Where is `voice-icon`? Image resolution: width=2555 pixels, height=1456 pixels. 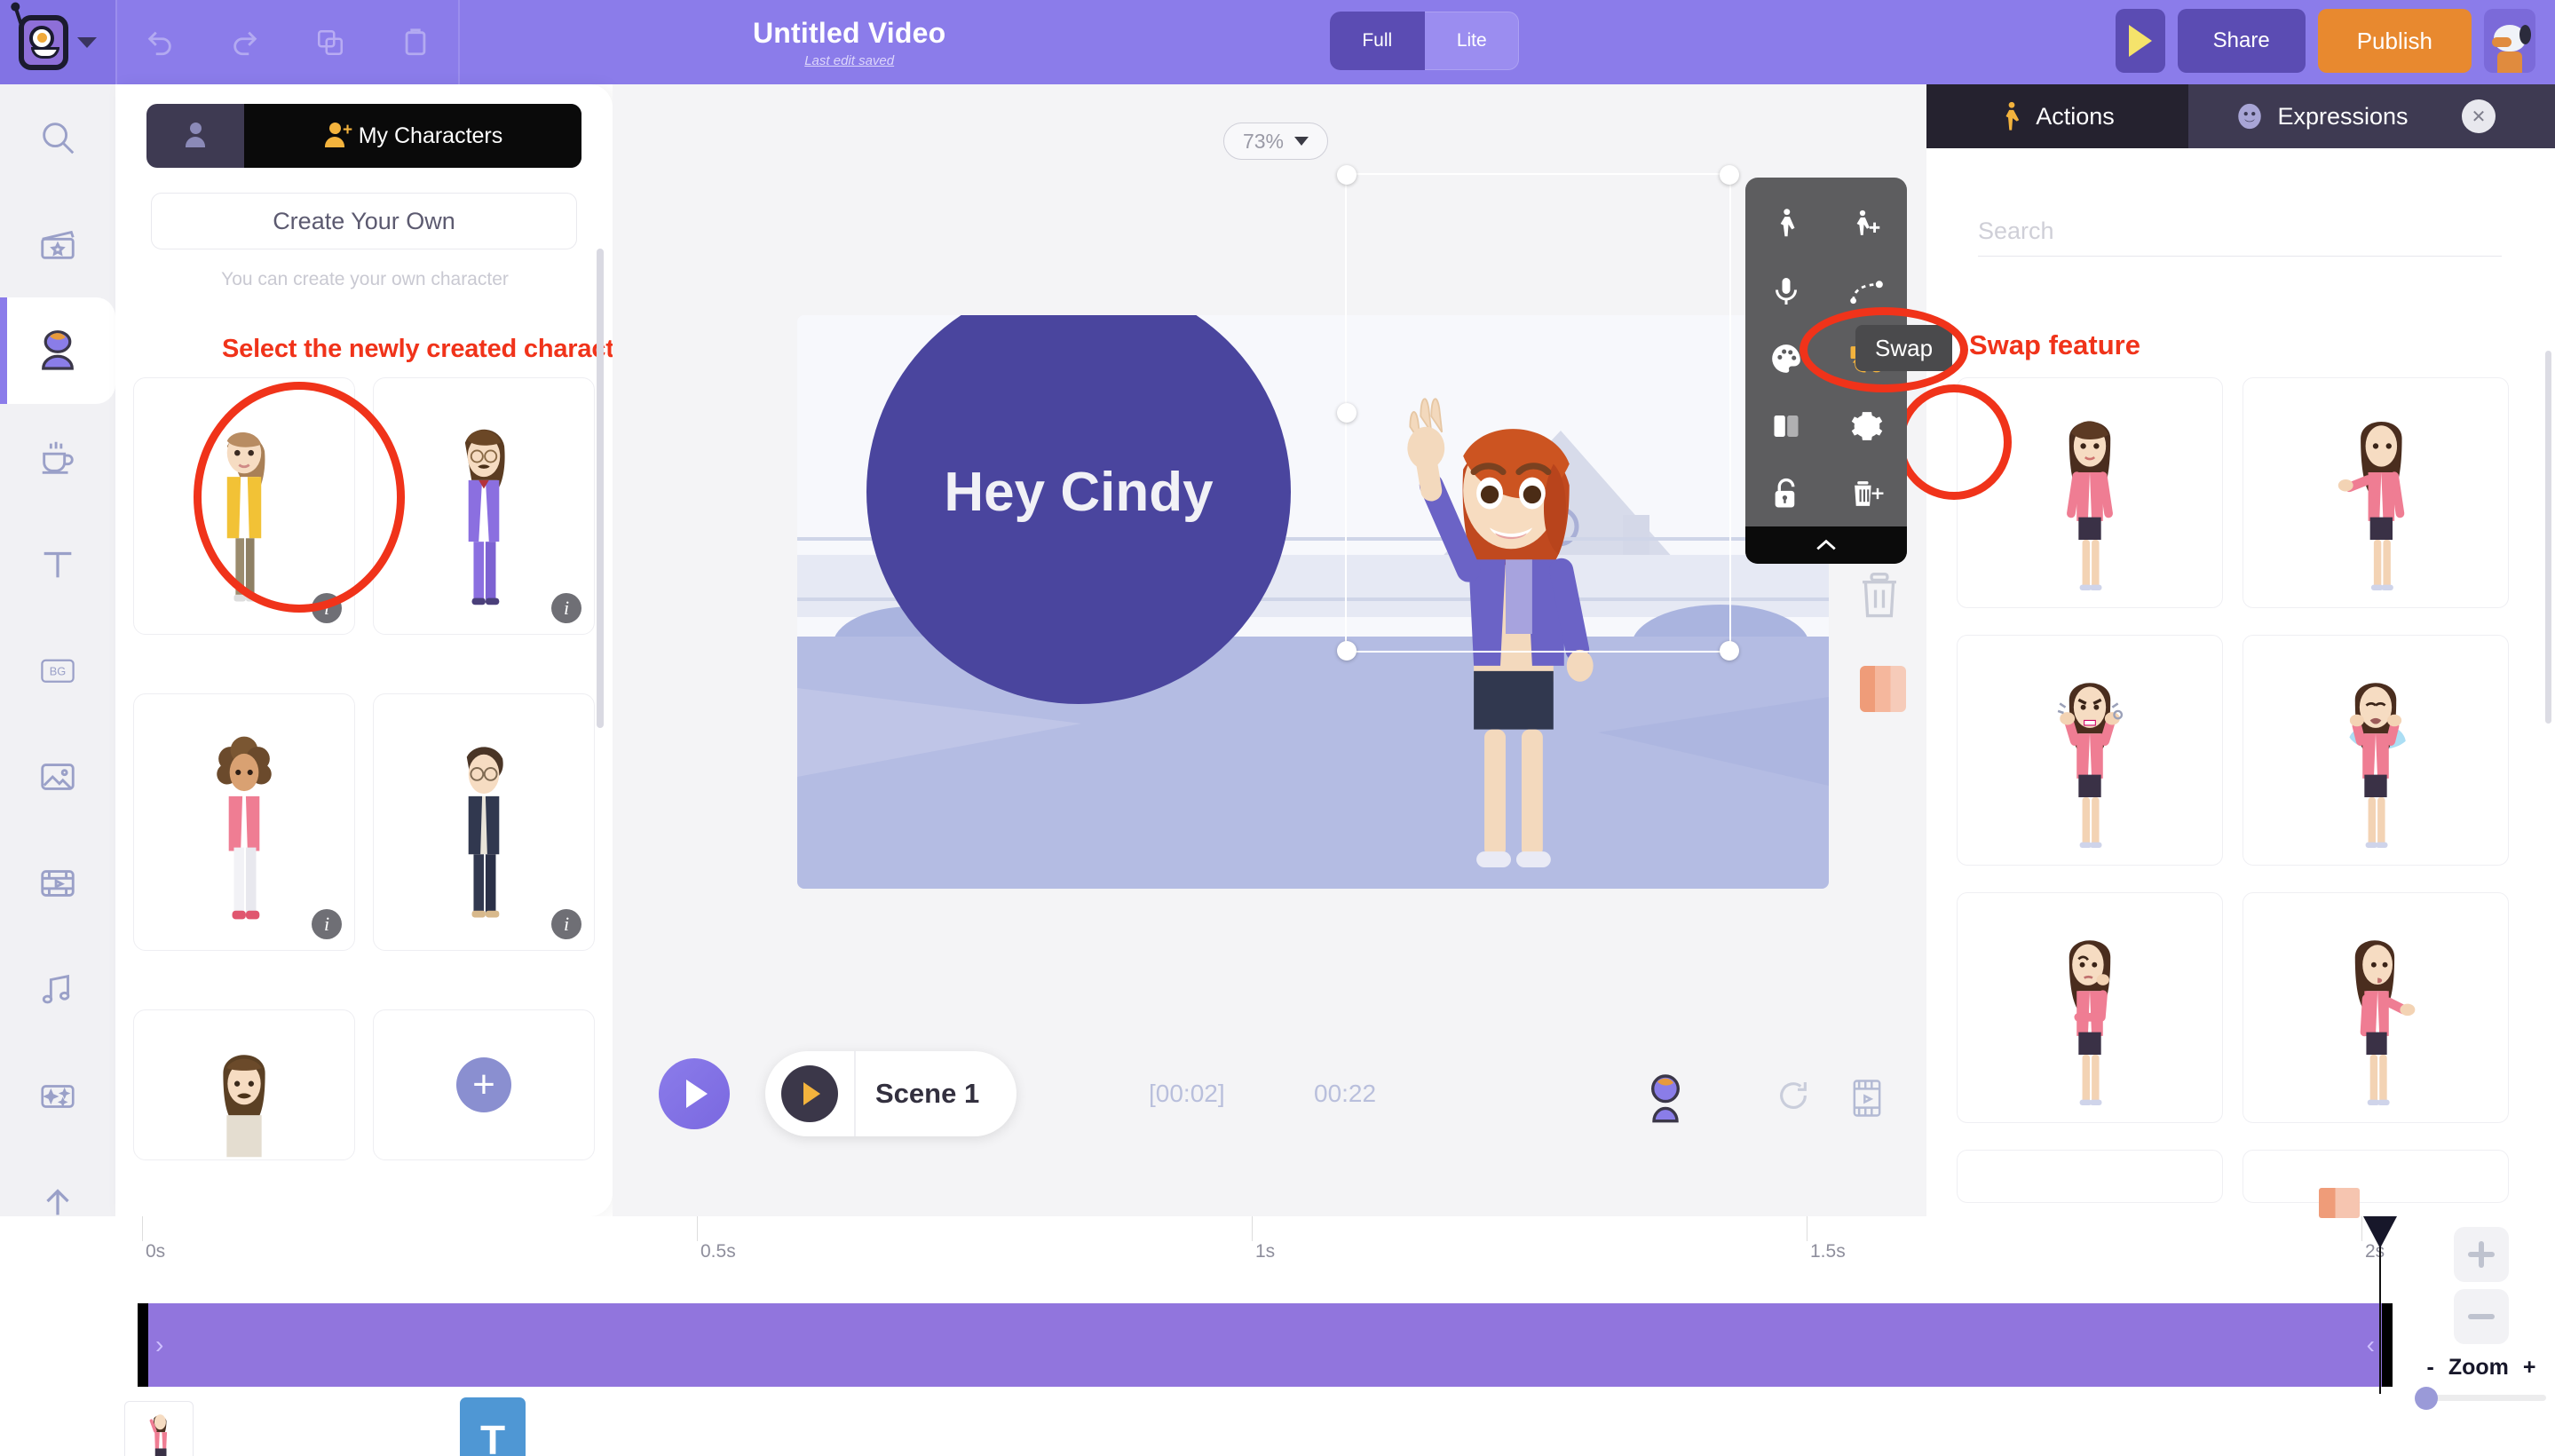 voice-icon is located at coordinates (1785, 291).